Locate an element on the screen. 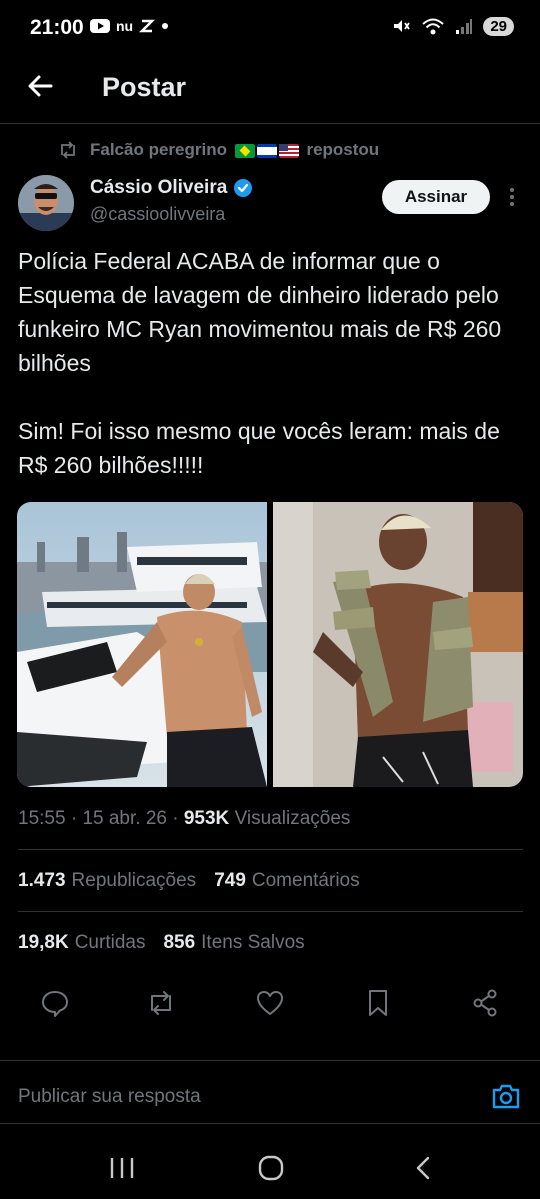 This screenshot has height=1199, width=540. share-icon is located at coordinates (485, 1003).